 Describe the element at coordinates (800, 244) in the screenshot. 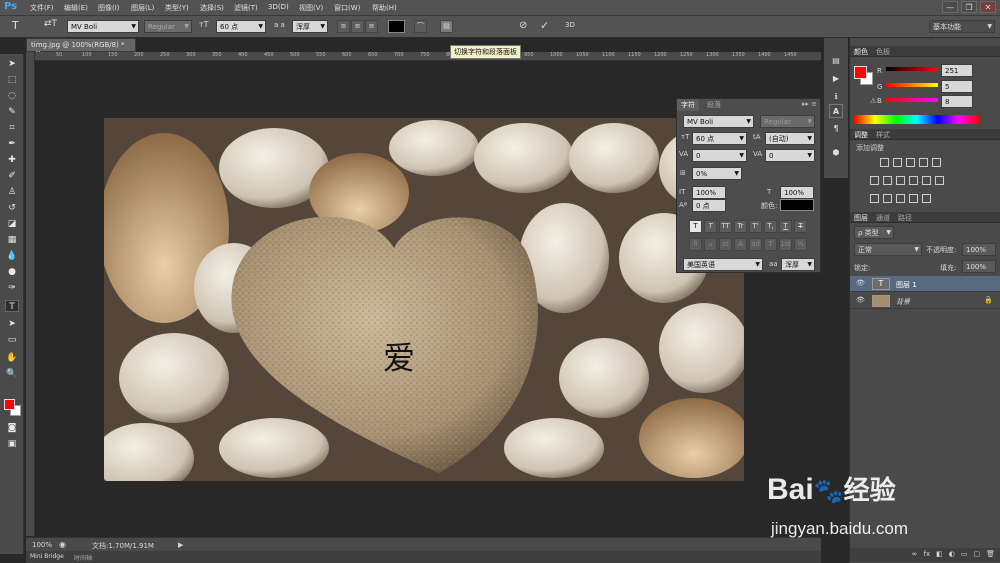

I see `fractions-button: ½` at that location.